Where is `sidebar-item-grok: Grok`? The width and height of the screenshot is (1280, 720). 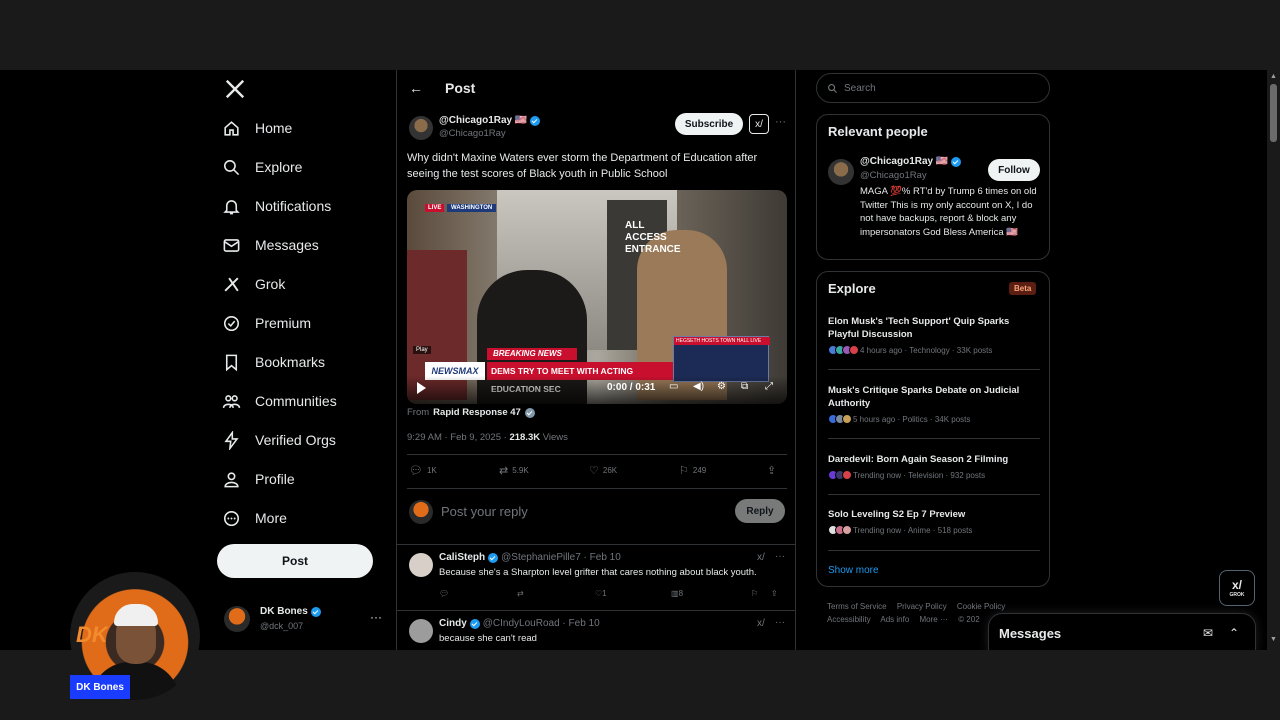 sidebar-item-grok: Grok is located at coordinates (253, 284).